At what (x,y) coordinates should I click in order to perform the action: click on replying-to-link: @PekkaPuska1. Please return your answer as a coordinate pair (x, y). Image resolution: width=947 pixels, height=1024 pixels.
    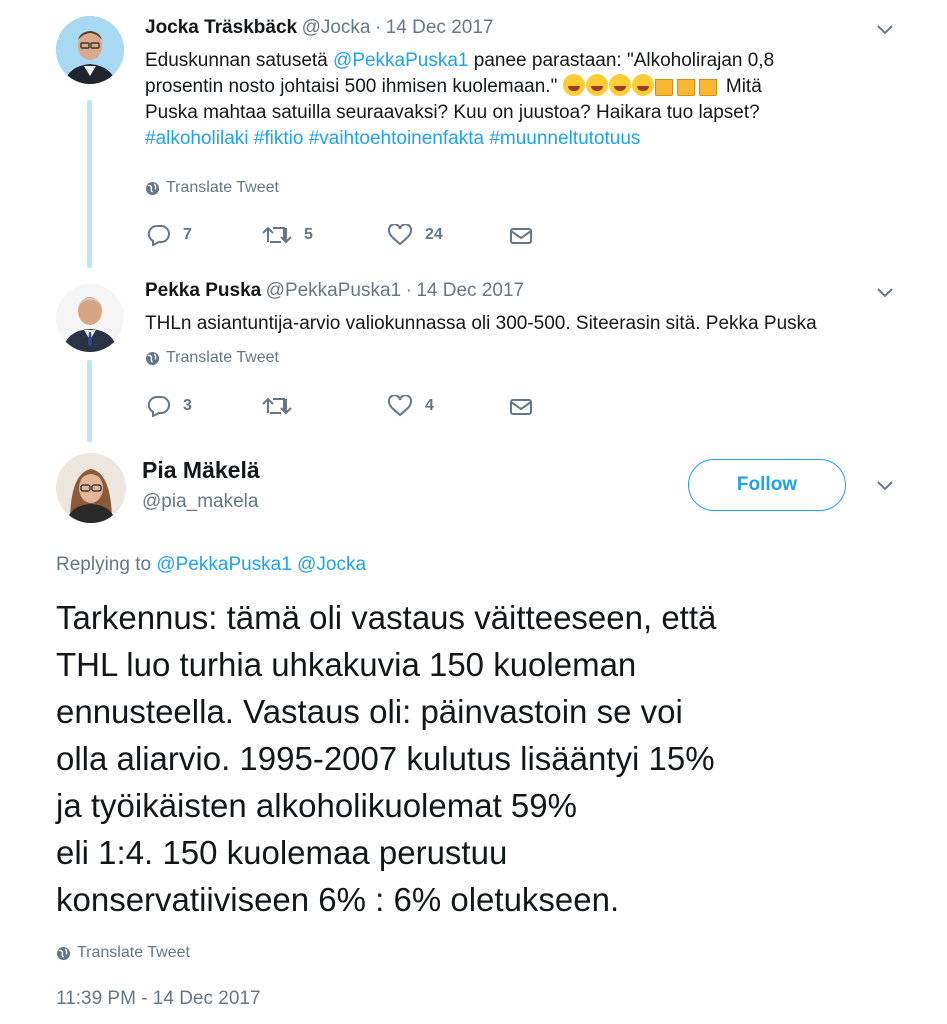
    Looking at the image, I should click on (223, 564).